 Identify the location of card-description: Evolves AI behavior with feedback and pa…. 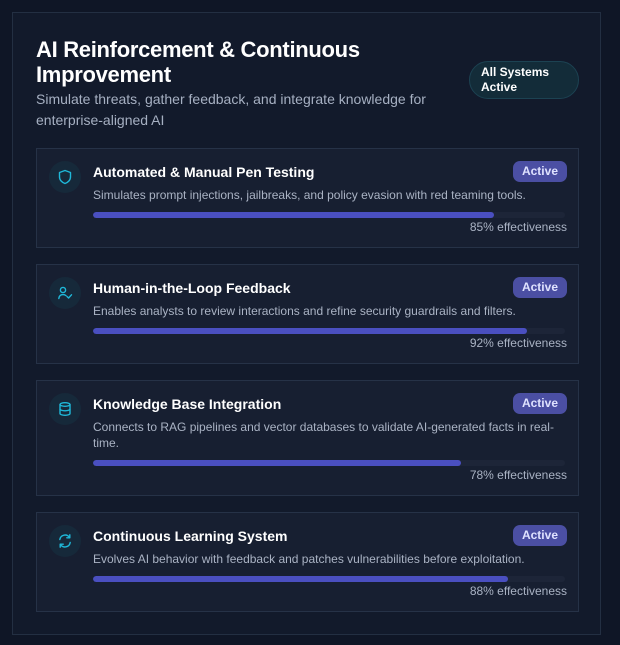
(309, 559).